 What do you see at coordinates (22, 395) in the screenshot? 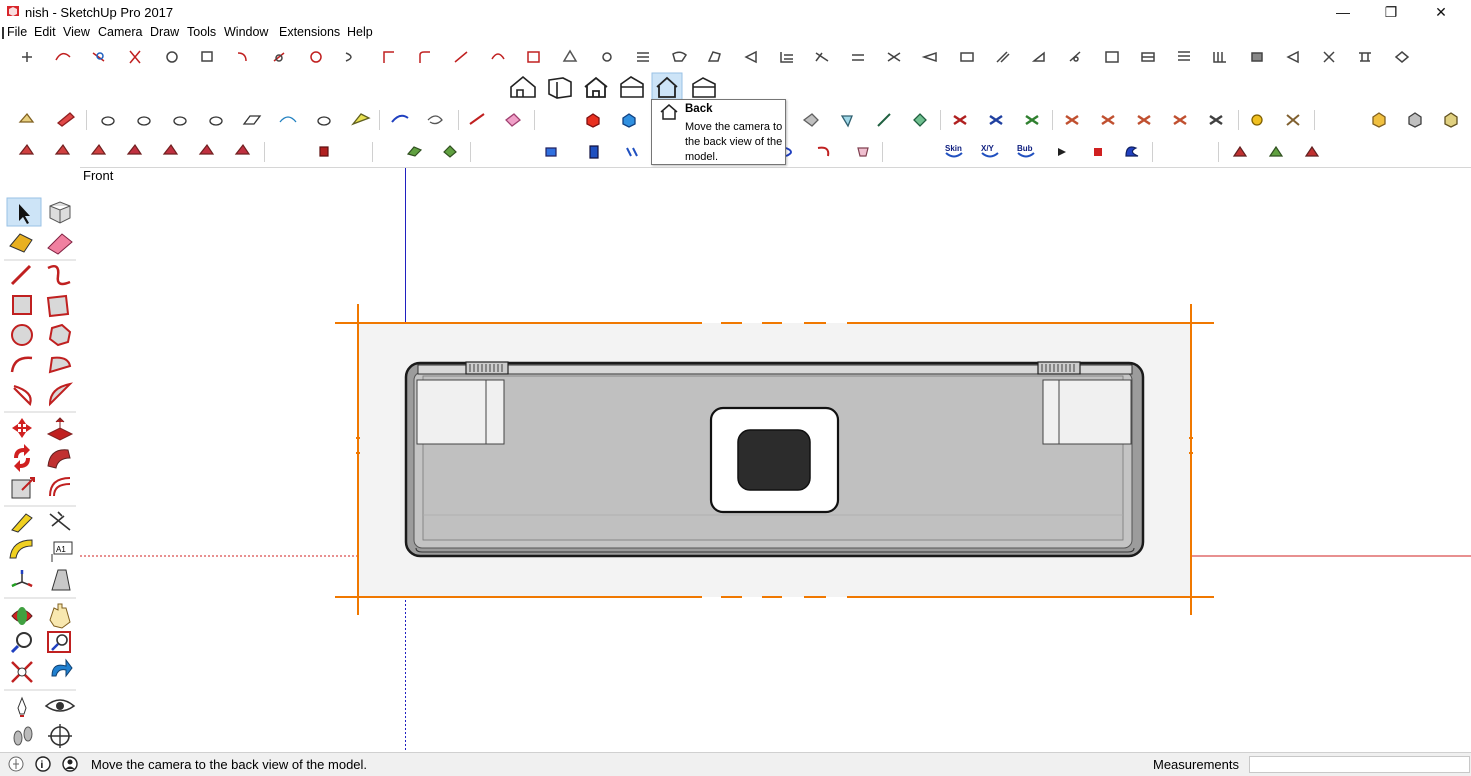
I see `two-point-arc-icon` at bounding box center [22, 395].